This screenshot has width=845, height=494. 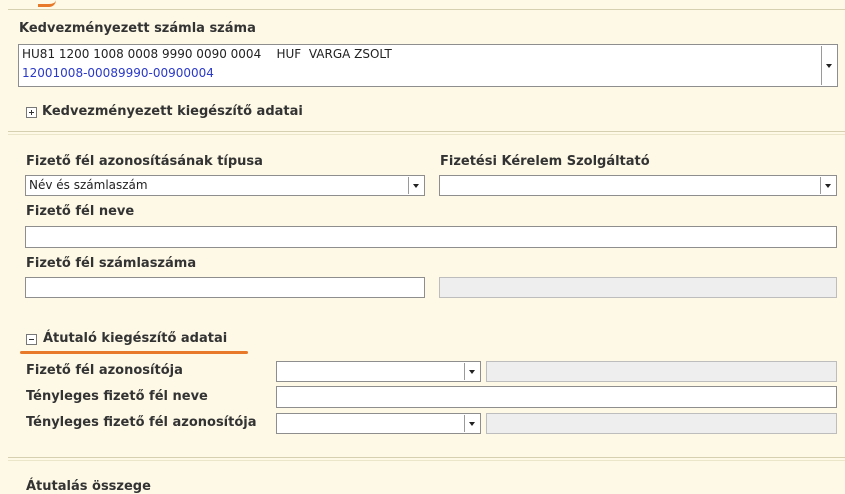 What do you see at coordinates (31, 112) in the screenshot?
I see `expand-plus-icon` at bounding box center [31, 112].